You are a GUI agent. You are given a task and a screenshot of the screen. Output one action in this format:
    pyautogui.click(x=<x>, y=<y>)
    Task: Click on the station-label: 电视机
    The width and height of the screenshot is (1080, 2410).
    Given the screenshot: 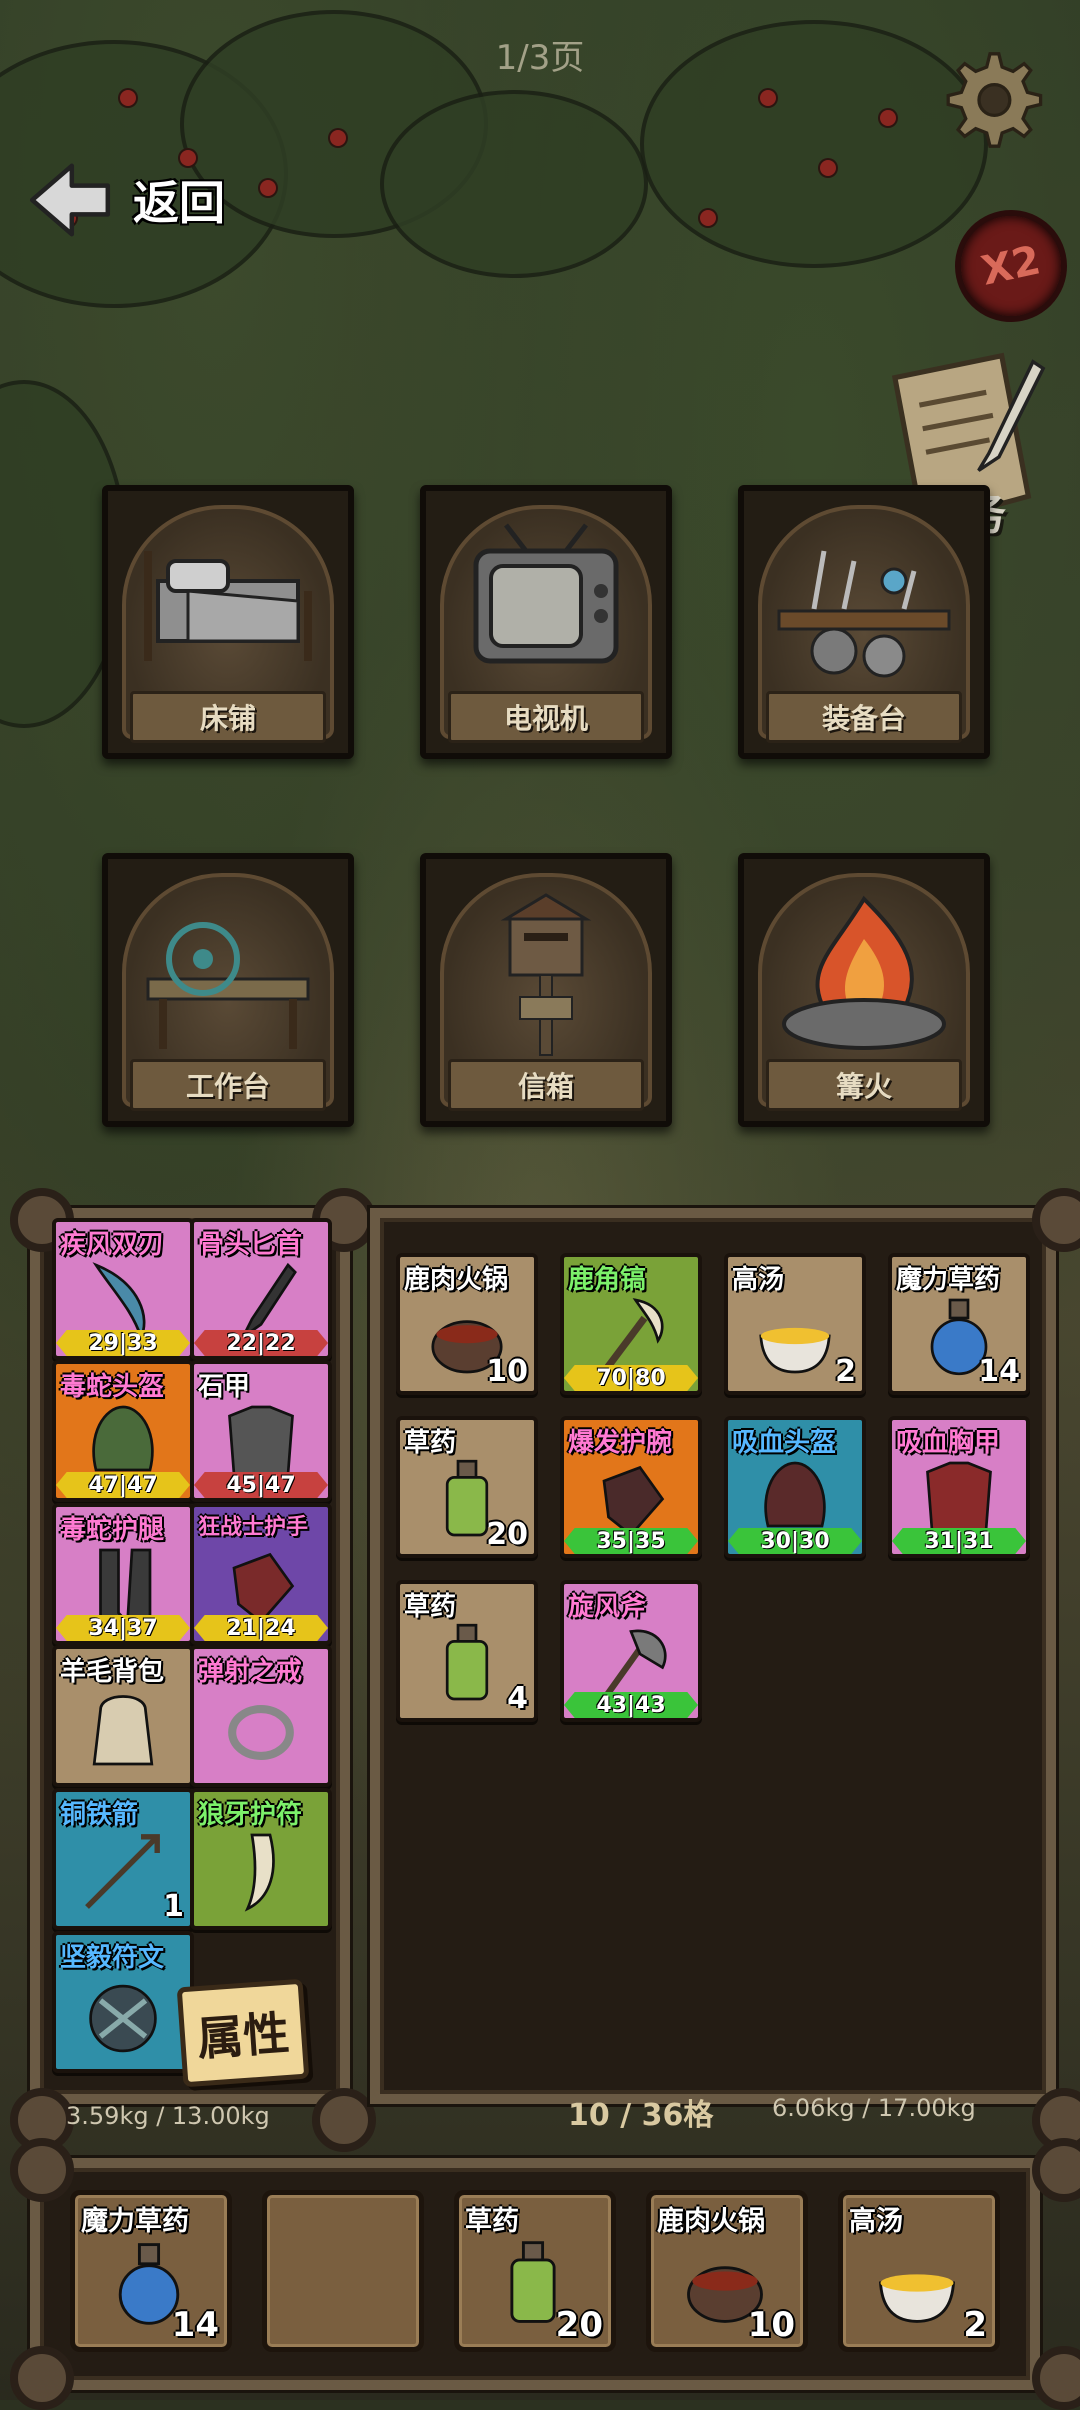 What is the action you would take?
    pyautogui.click(x=546, y=717)
    